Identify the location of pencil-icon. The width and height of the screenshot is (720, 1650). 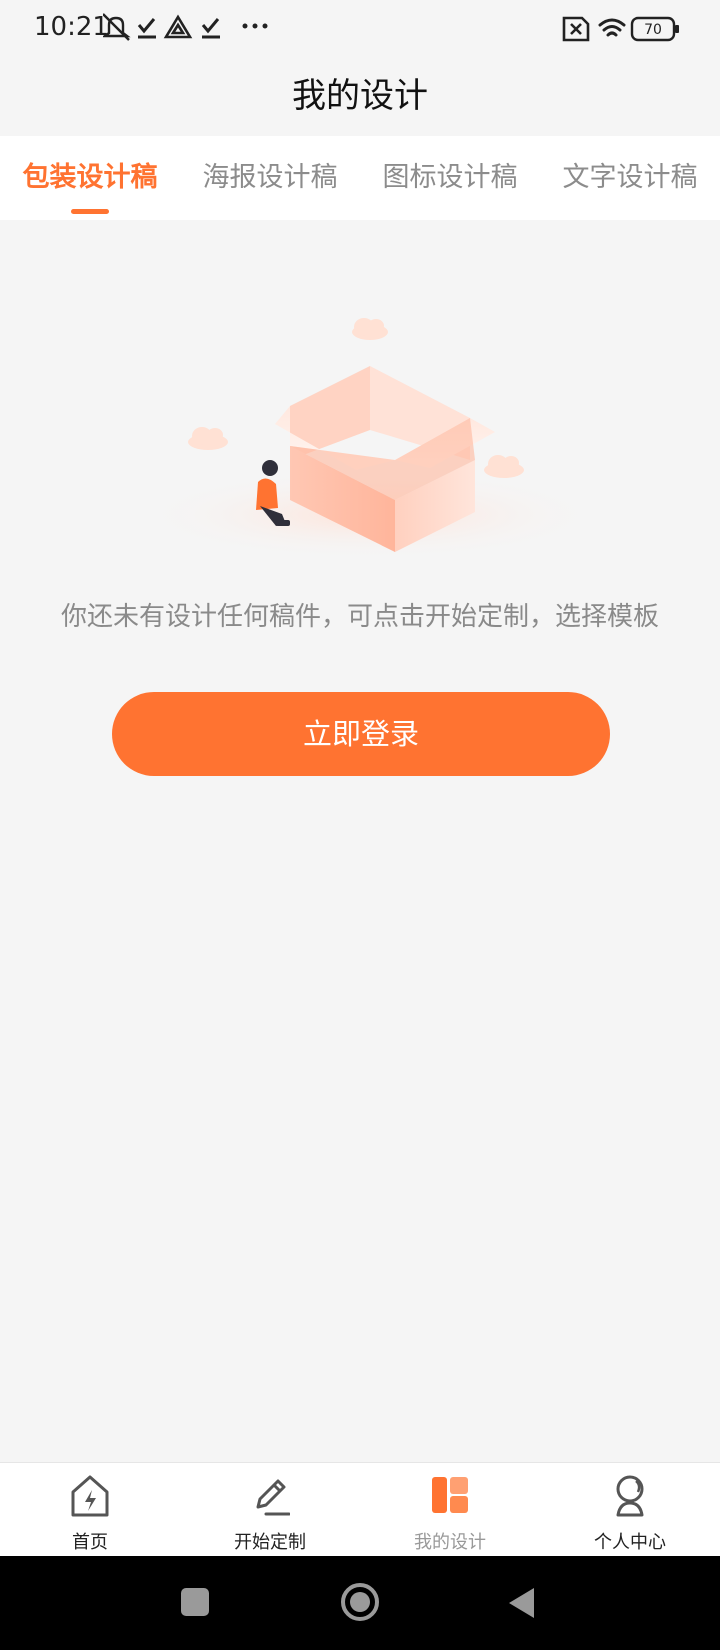
(273, 1497).